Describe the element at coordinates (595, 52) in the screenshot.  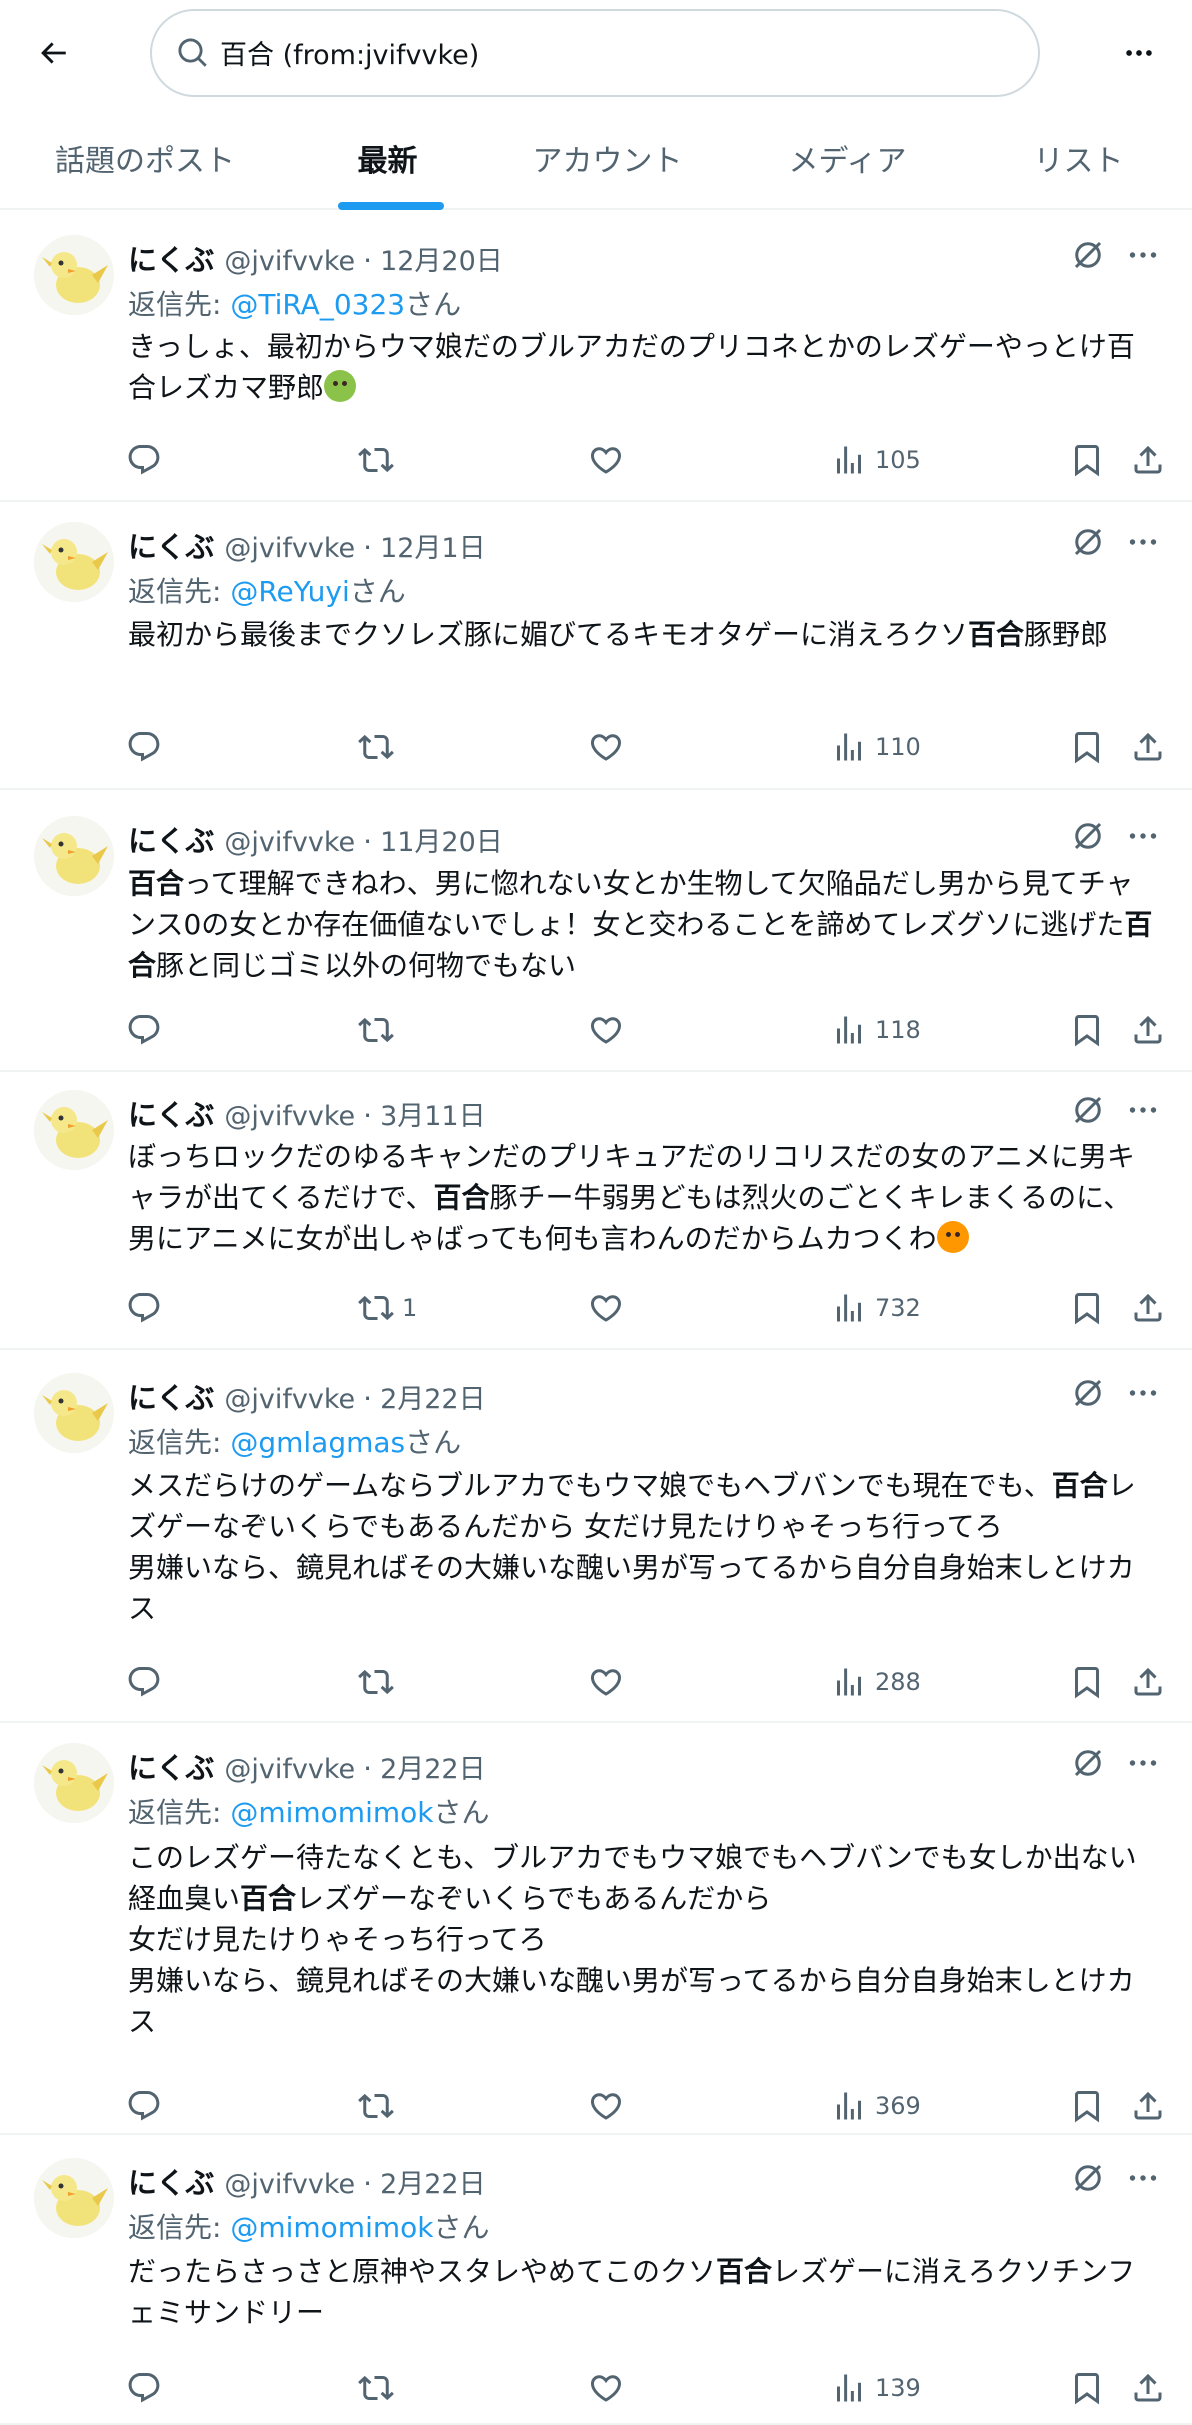
I see `search-input: 百合 (from:jvifvvke)` at that location.